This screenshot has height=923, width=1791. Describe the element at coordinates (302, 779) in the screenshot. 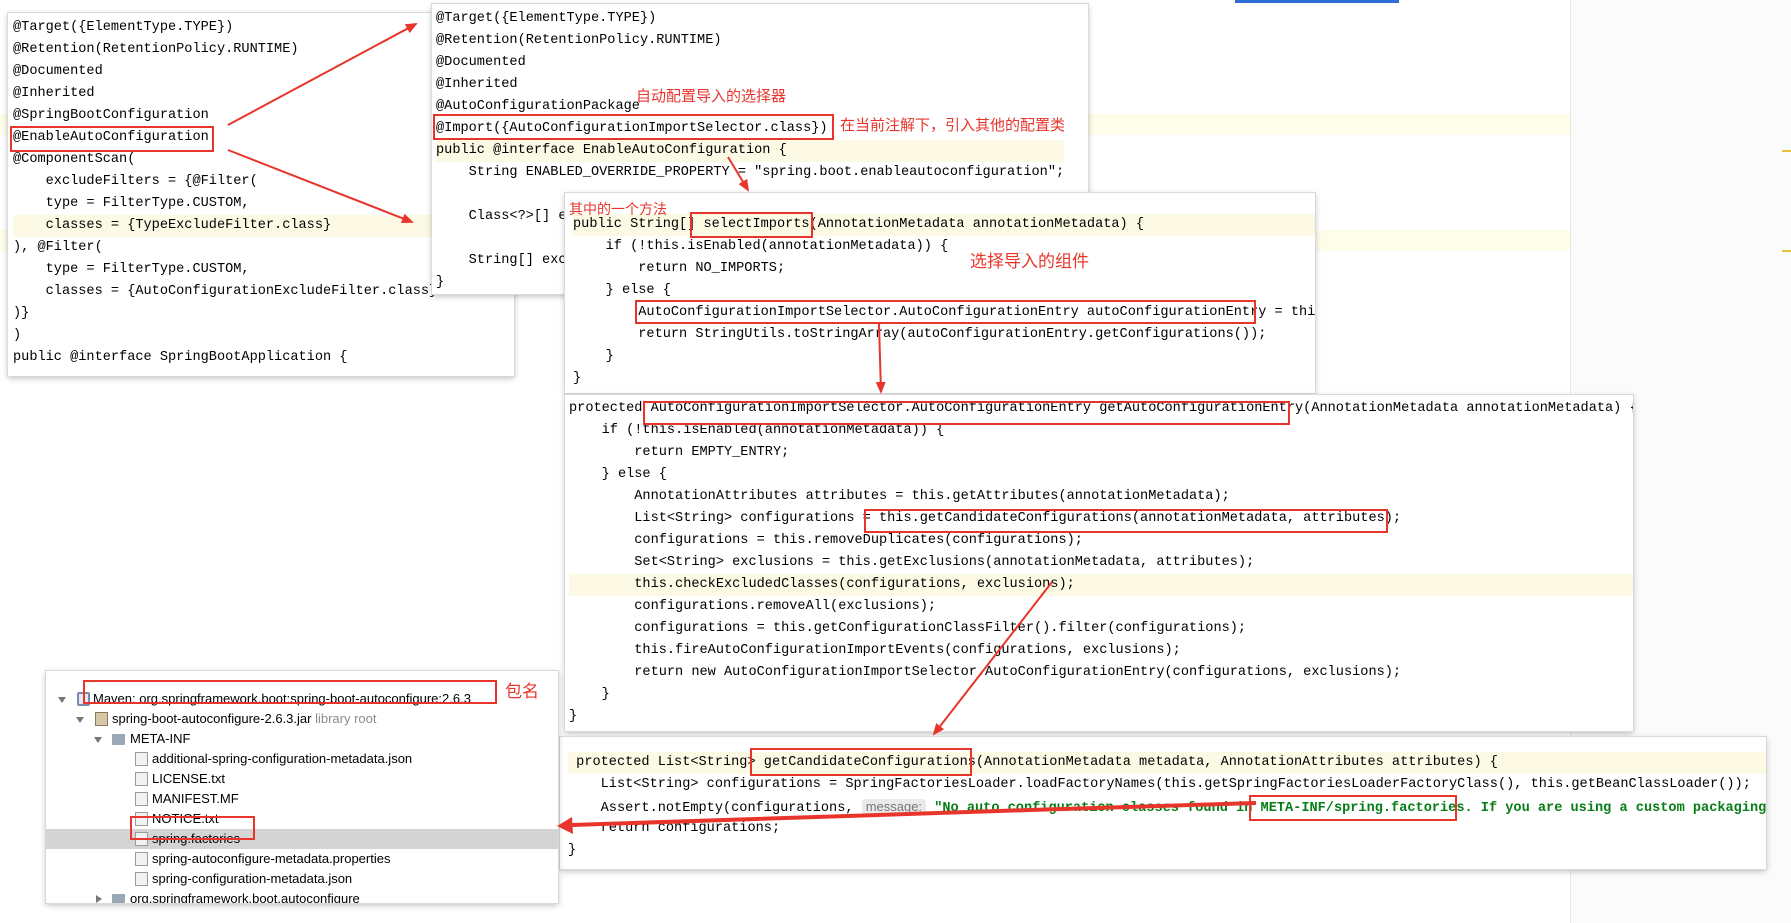

I see `tree-item-file: LICENSE.txt` at that location.